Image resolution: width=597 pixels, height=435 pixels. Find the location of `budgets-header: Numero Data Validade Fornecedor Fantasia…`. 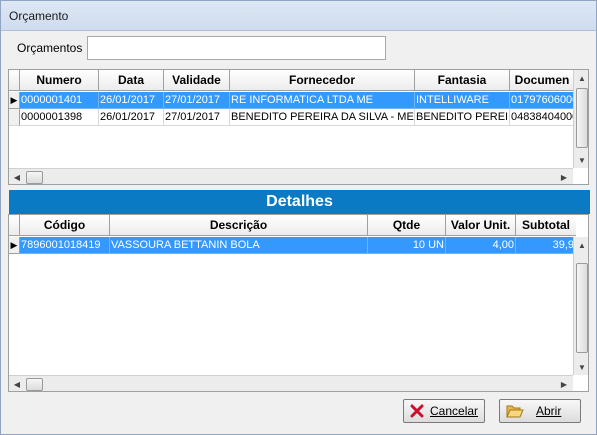

budgets-header: Numero Data Validade Fornecedor Fantasia… is located at coordinates (291, 80).